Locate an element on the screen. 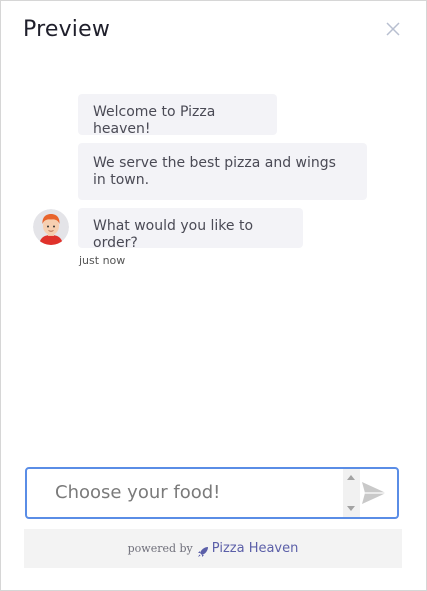 Image resolution: width=427 pixels, height=591 pixels. message-input-box is located at coordinates (212, 493).